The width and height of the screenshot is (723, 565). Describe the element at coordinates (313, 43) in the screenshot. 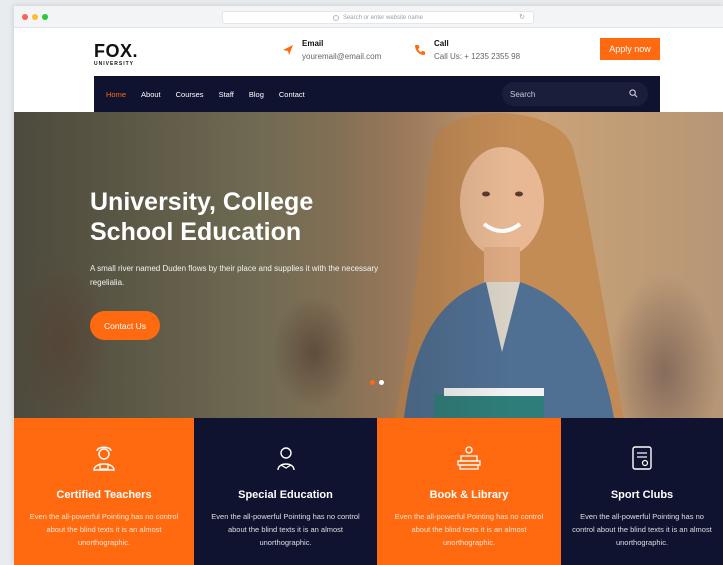

I see `email-title: Email` at that location.